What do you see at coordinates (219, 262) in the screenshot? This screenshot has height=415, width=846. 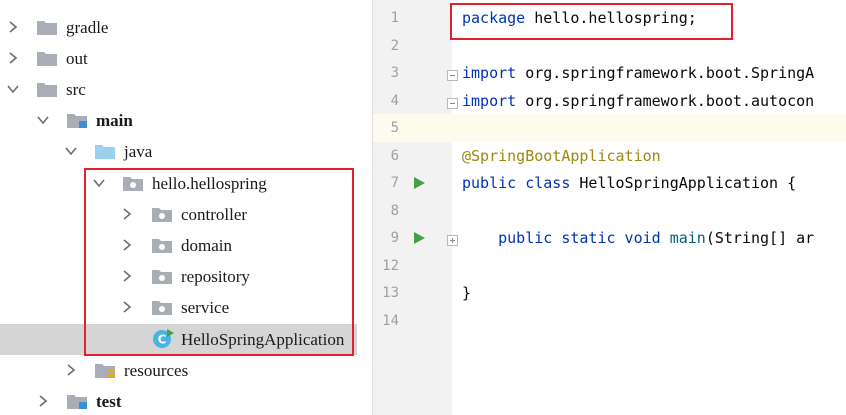 I see `package-highlight-box` at bounding box center [219, 262].